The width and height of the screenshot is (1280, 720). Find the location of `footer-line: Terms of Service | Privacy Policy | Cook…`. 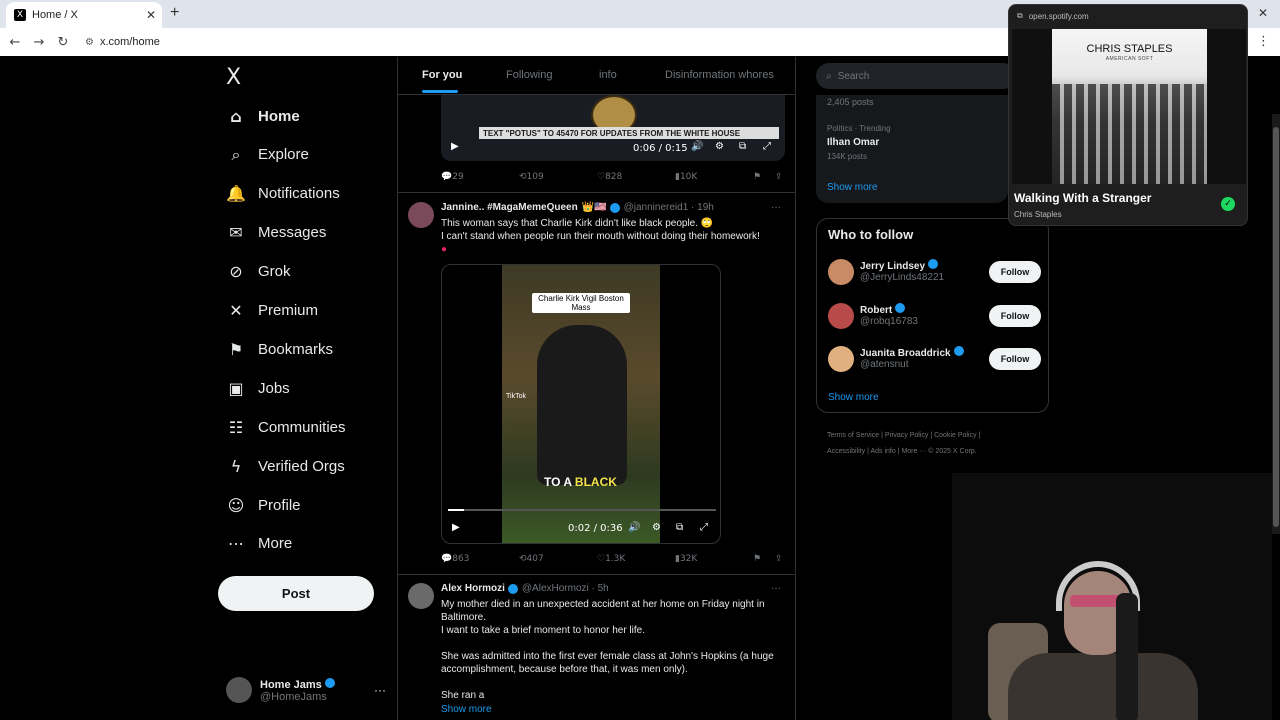

footer-line: Terms of Service | Privacy Policy | Cook… is located at coordinates (932, 436).